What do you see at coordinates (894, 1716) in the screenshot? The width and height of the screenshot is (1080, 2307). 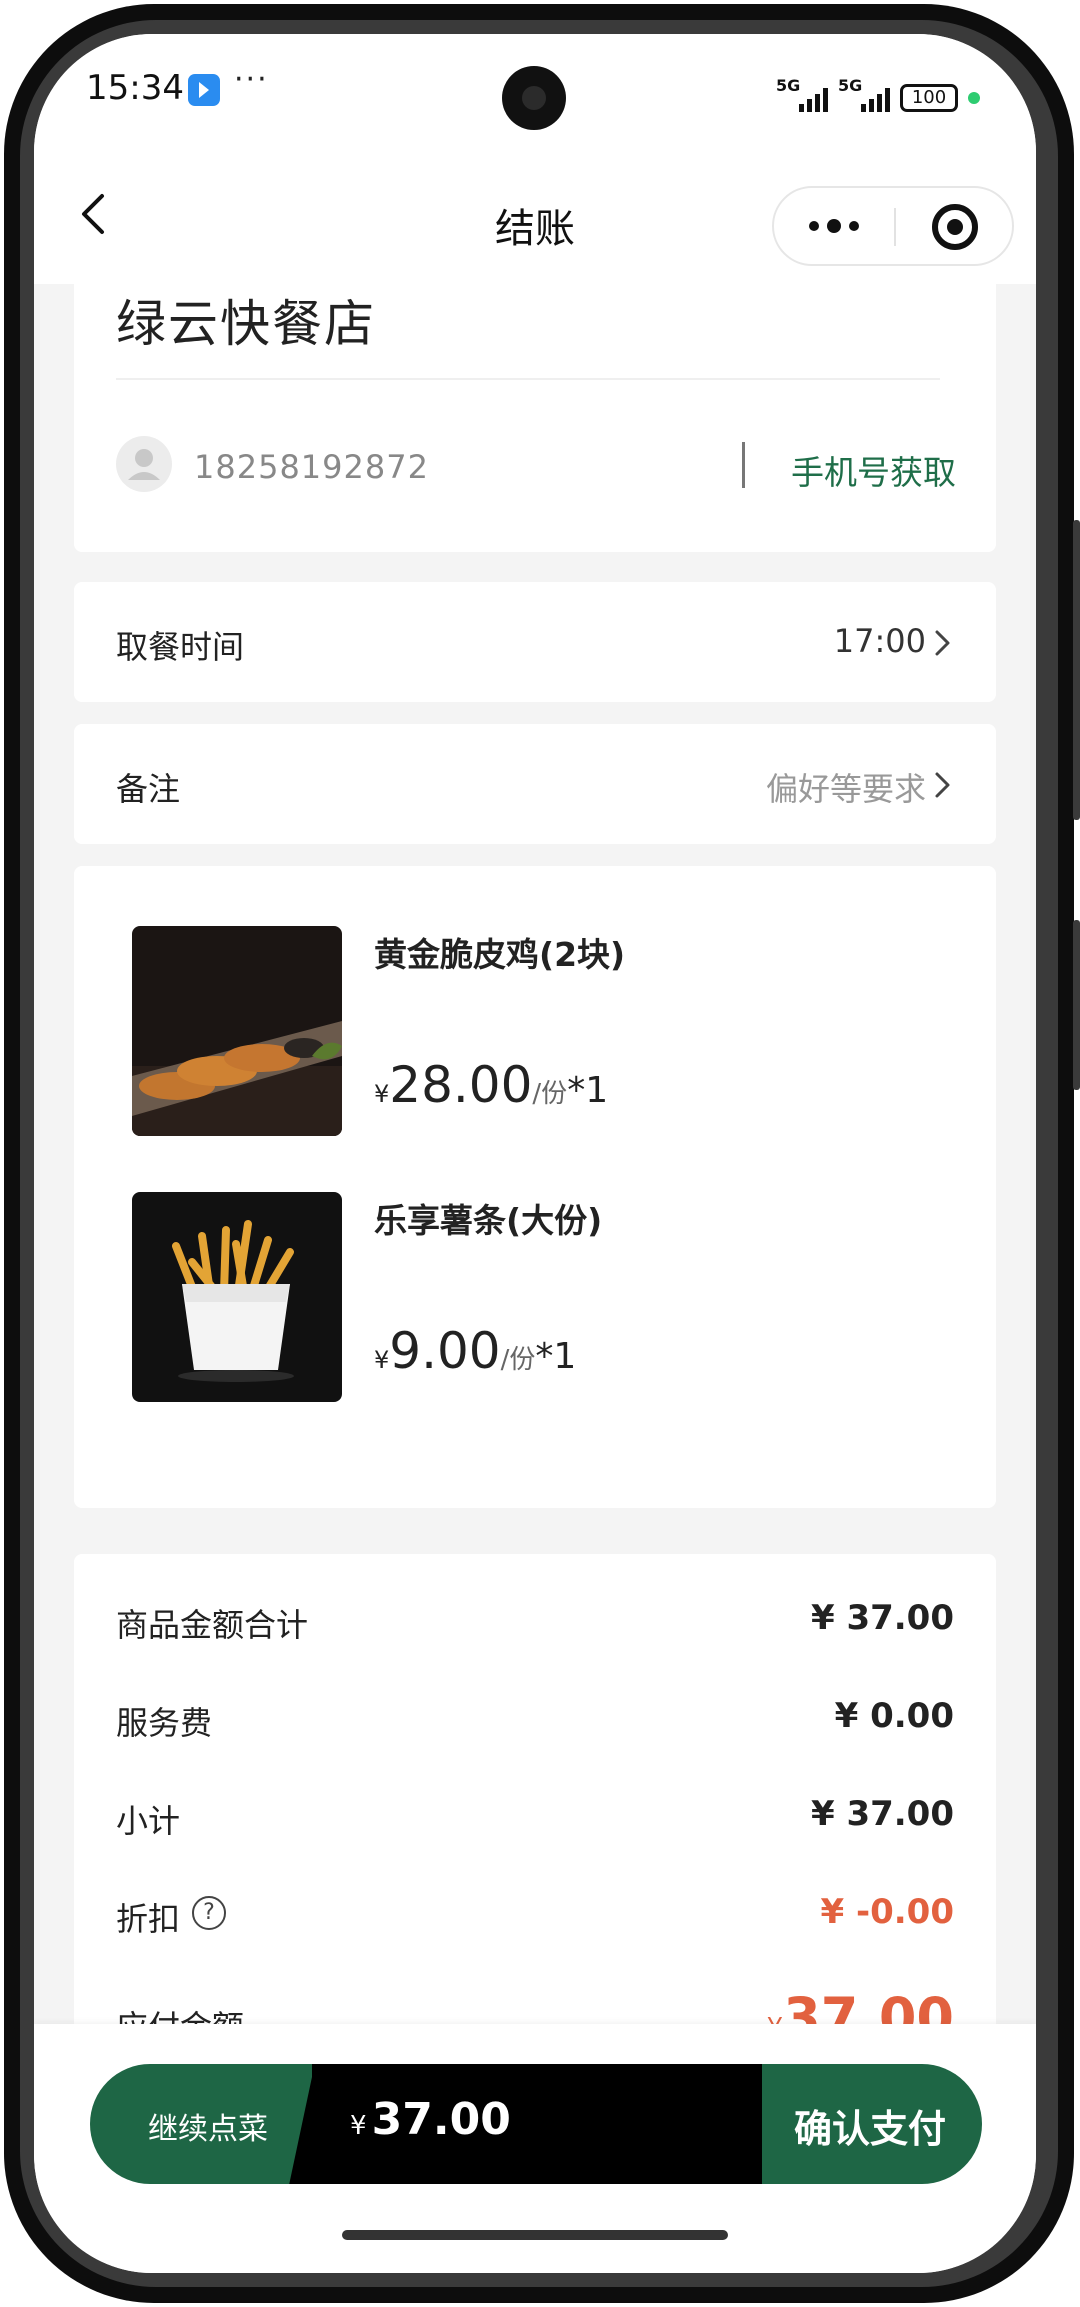 I see `service-fee-value: ¥ 0.00` at bounding box center [894, 1716].